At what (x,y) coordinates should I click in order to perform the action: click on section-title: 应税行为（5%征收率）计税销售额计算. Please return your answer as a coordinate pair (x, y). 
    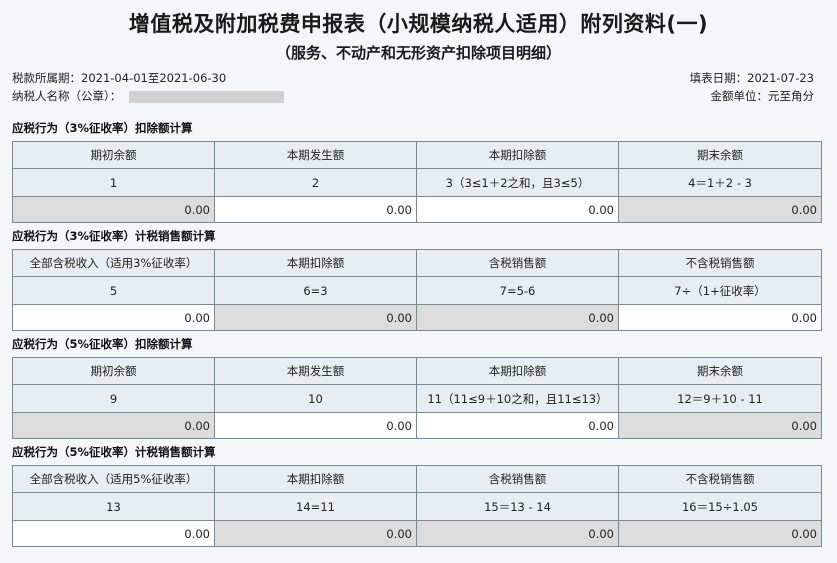
    Looking at the image, I should click on (114, 452).